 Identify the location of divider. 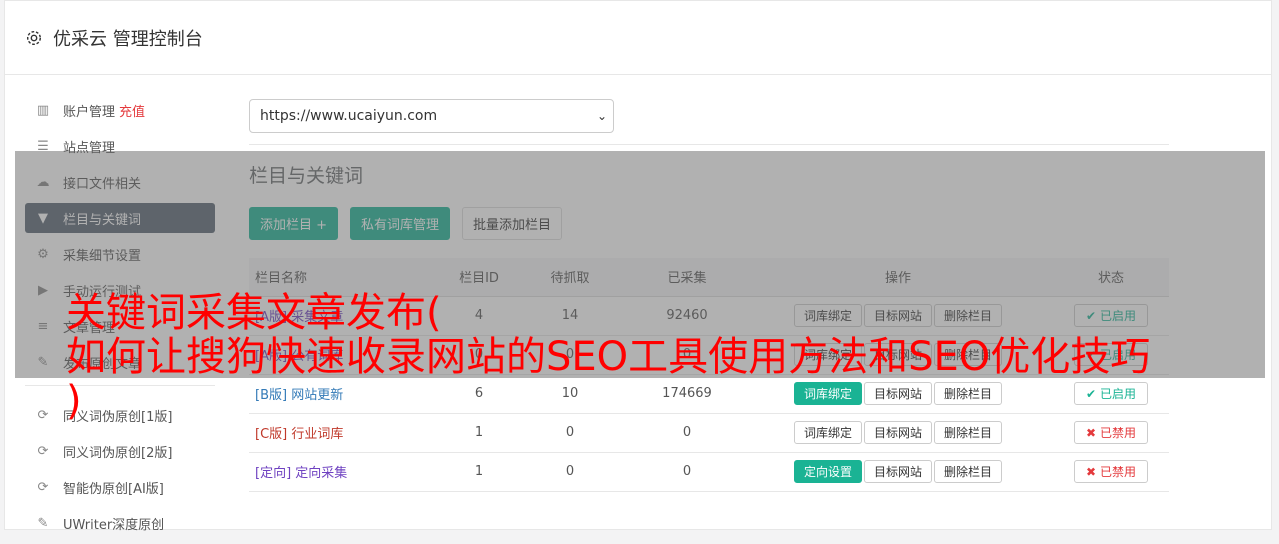
(709, 144).